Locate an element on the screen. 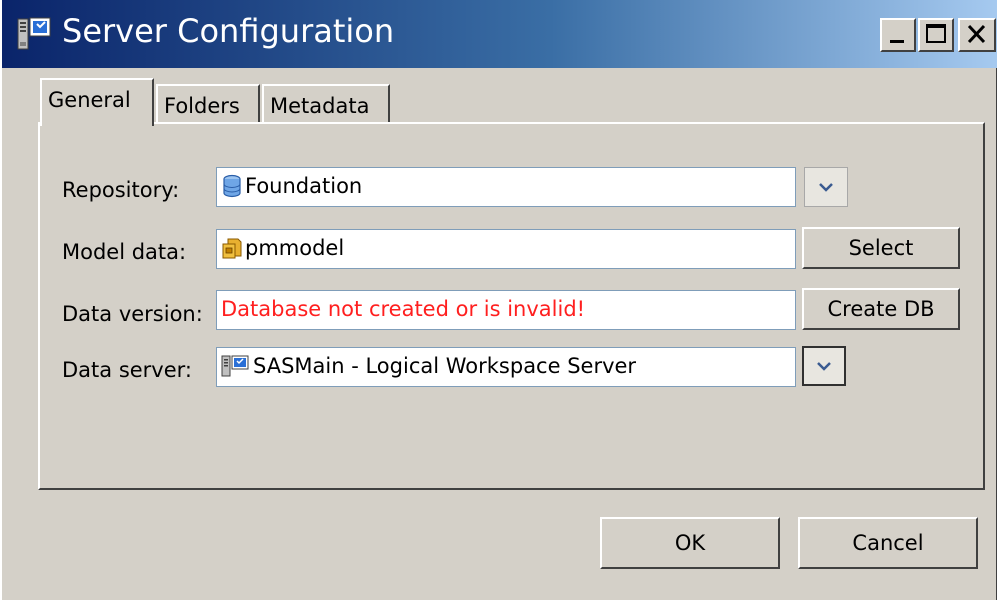 The width and height of the screenshot is (997, 600). maximize-icon is located at coordinates (936, 33).